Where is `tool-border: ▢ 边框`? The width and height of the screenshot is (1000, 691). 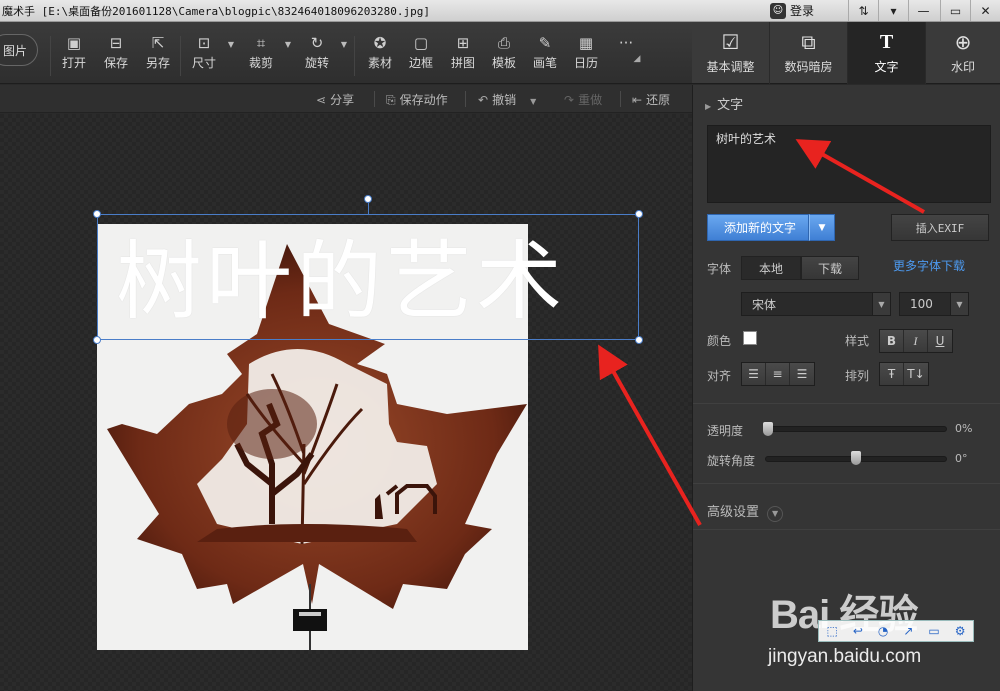
tool-border: ▢ 边框 is located at coordinates (421, 52).